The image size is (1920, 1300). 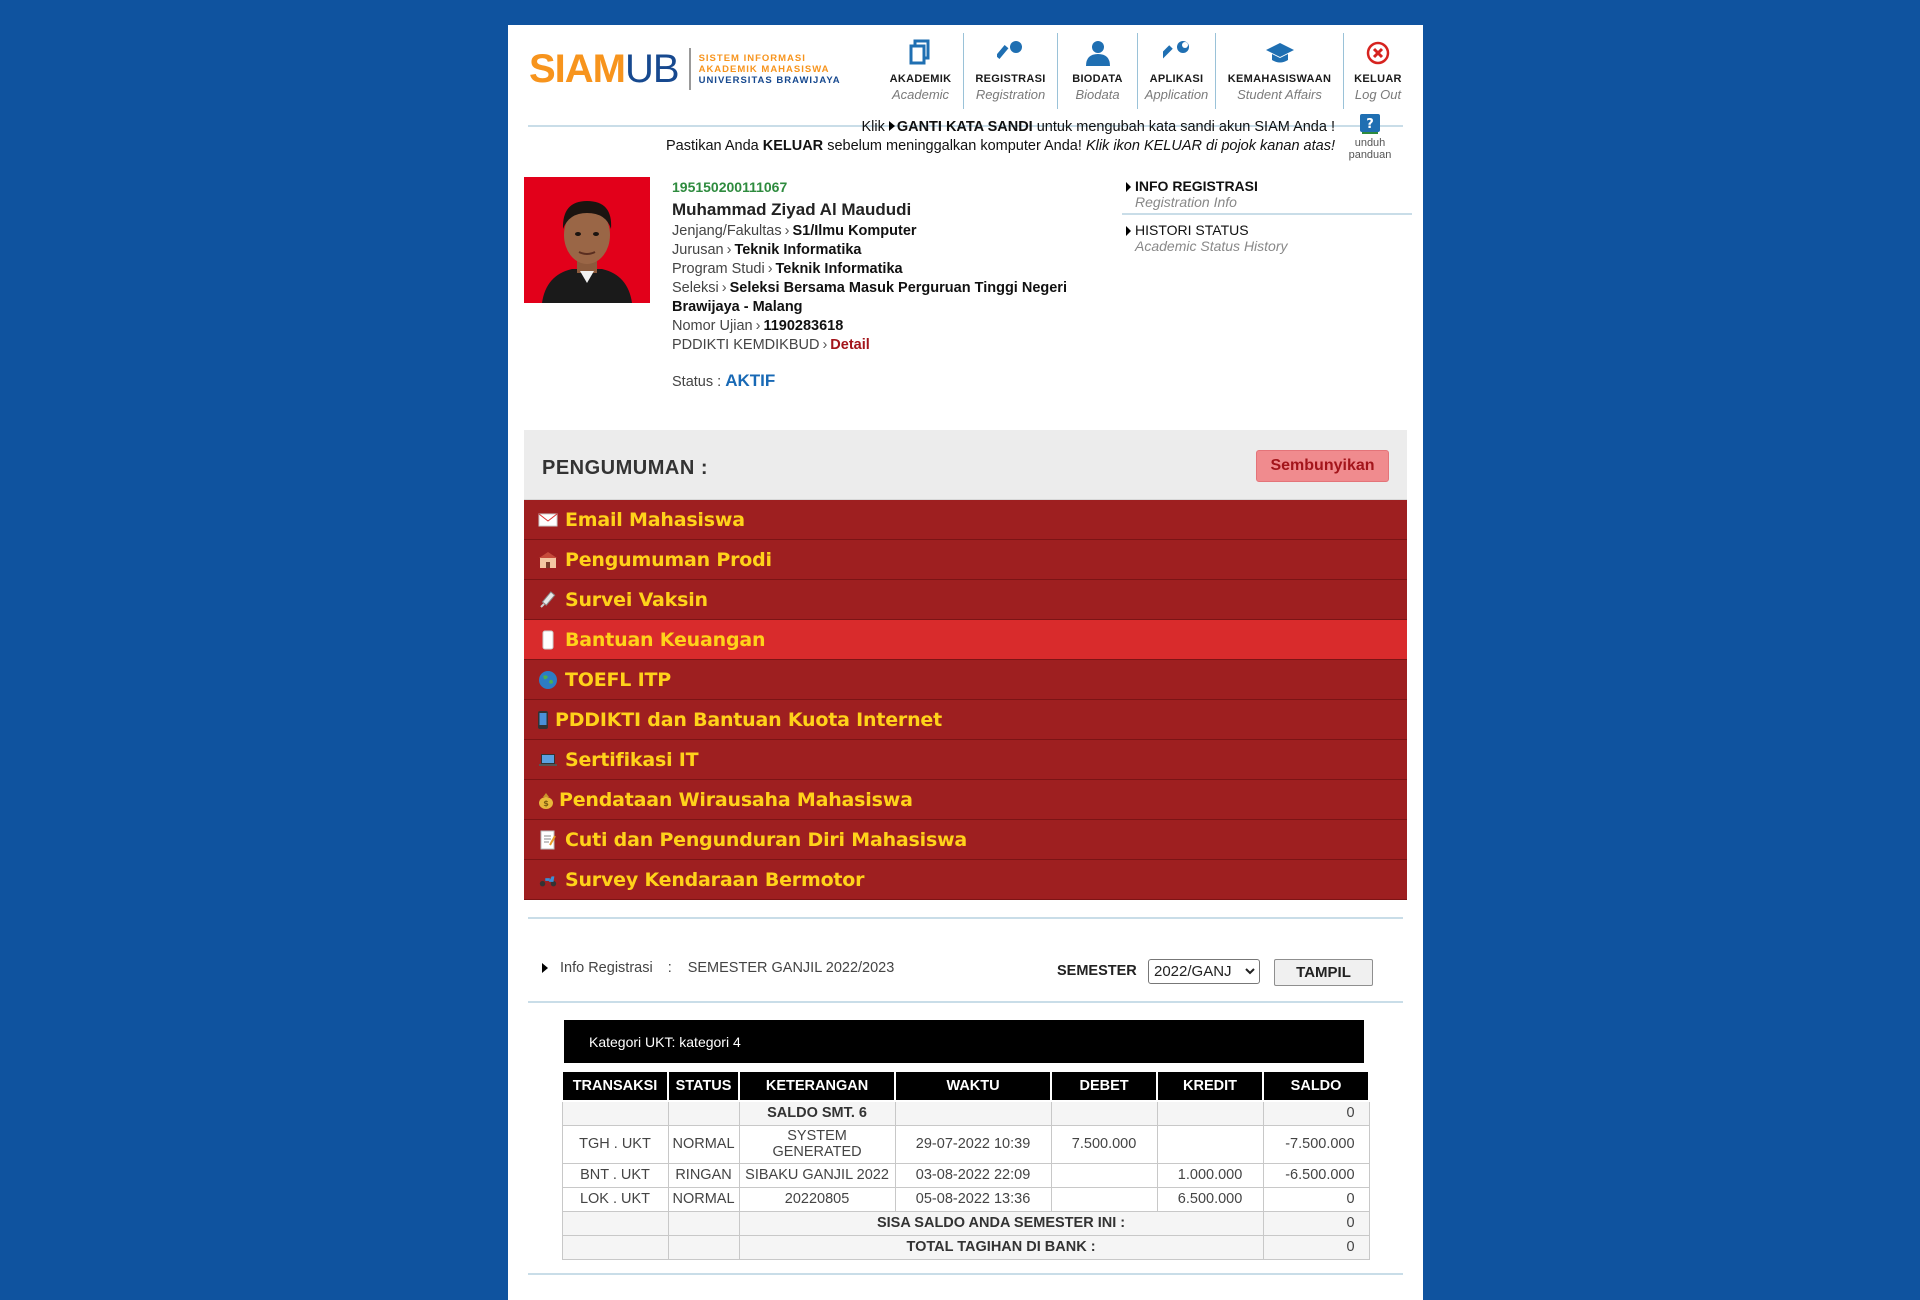 I want to click on money-bag-icon: $, so click(x=546, y=800).